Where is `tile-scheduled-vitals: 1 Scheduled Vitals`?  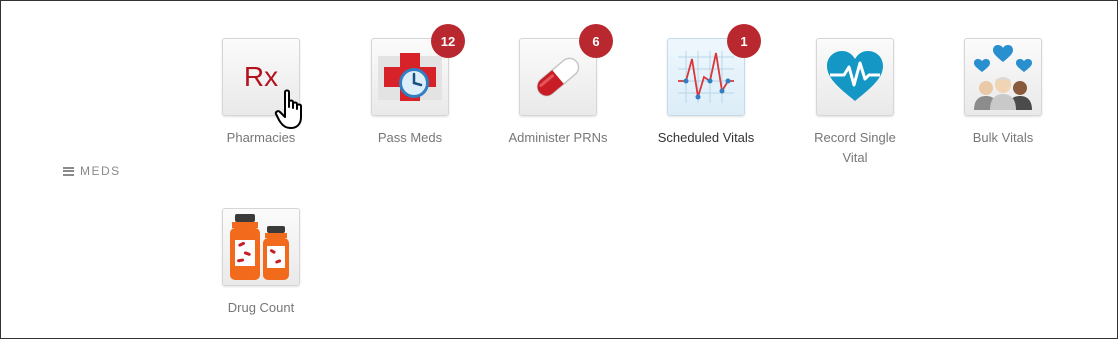 tile-scheduled-vitals: 1 Scheduled Vitals is located at coordinates (706, 86).